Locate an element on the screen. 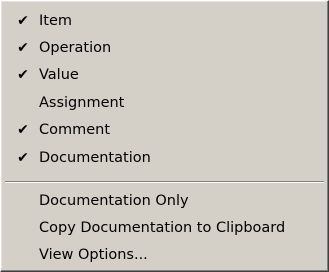 The width and height of the screenshot is (329, 272). menu-item-documentation-only: Documentation Only is located at coordinates (164, 201).